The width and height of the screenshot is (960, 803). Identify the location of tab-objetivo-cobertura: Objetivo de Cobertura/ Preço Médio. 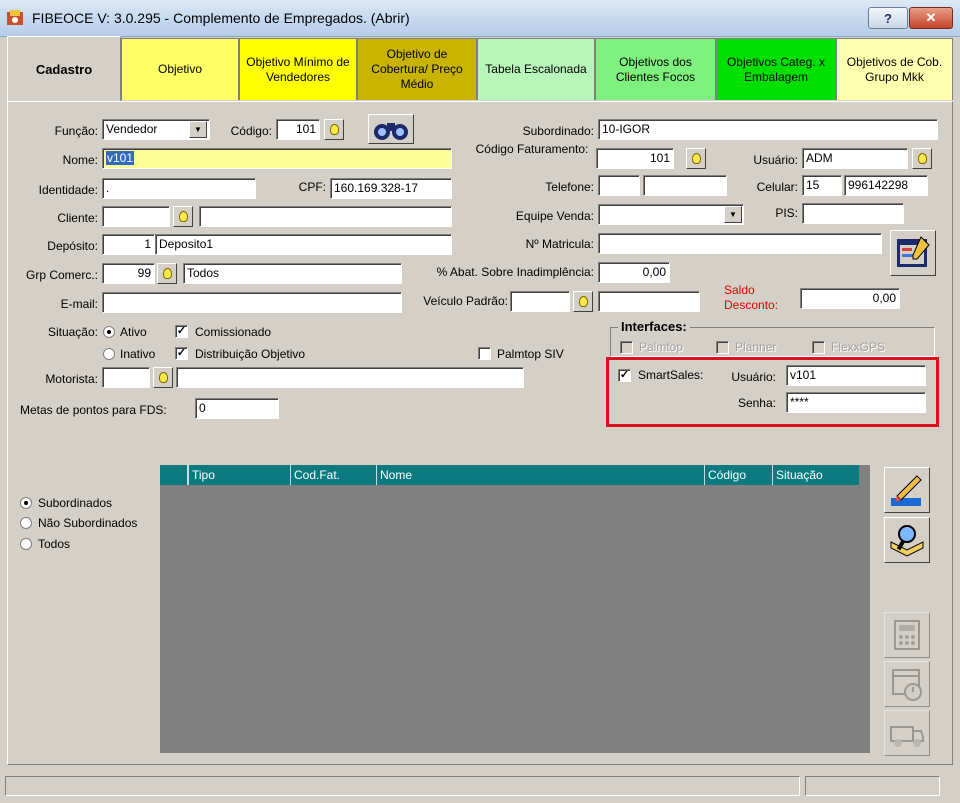
(417, 69).